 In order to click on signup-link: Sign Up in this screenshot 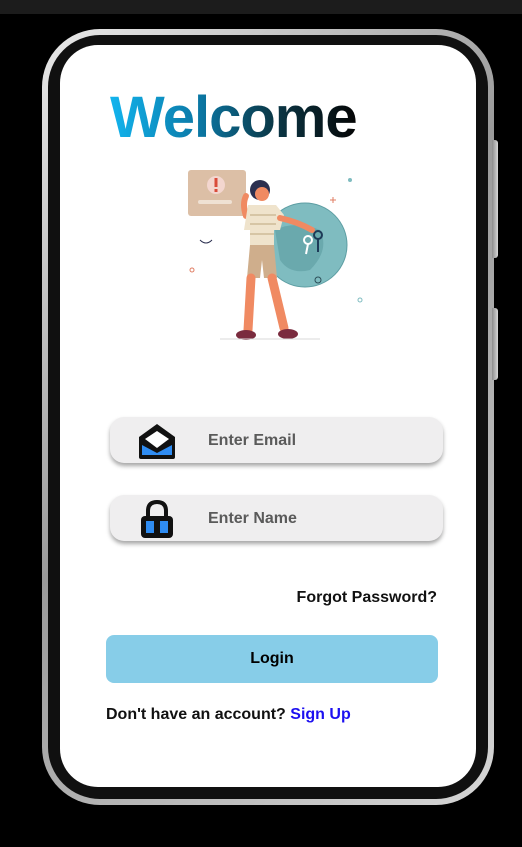, I will do `click(320, 714)`.